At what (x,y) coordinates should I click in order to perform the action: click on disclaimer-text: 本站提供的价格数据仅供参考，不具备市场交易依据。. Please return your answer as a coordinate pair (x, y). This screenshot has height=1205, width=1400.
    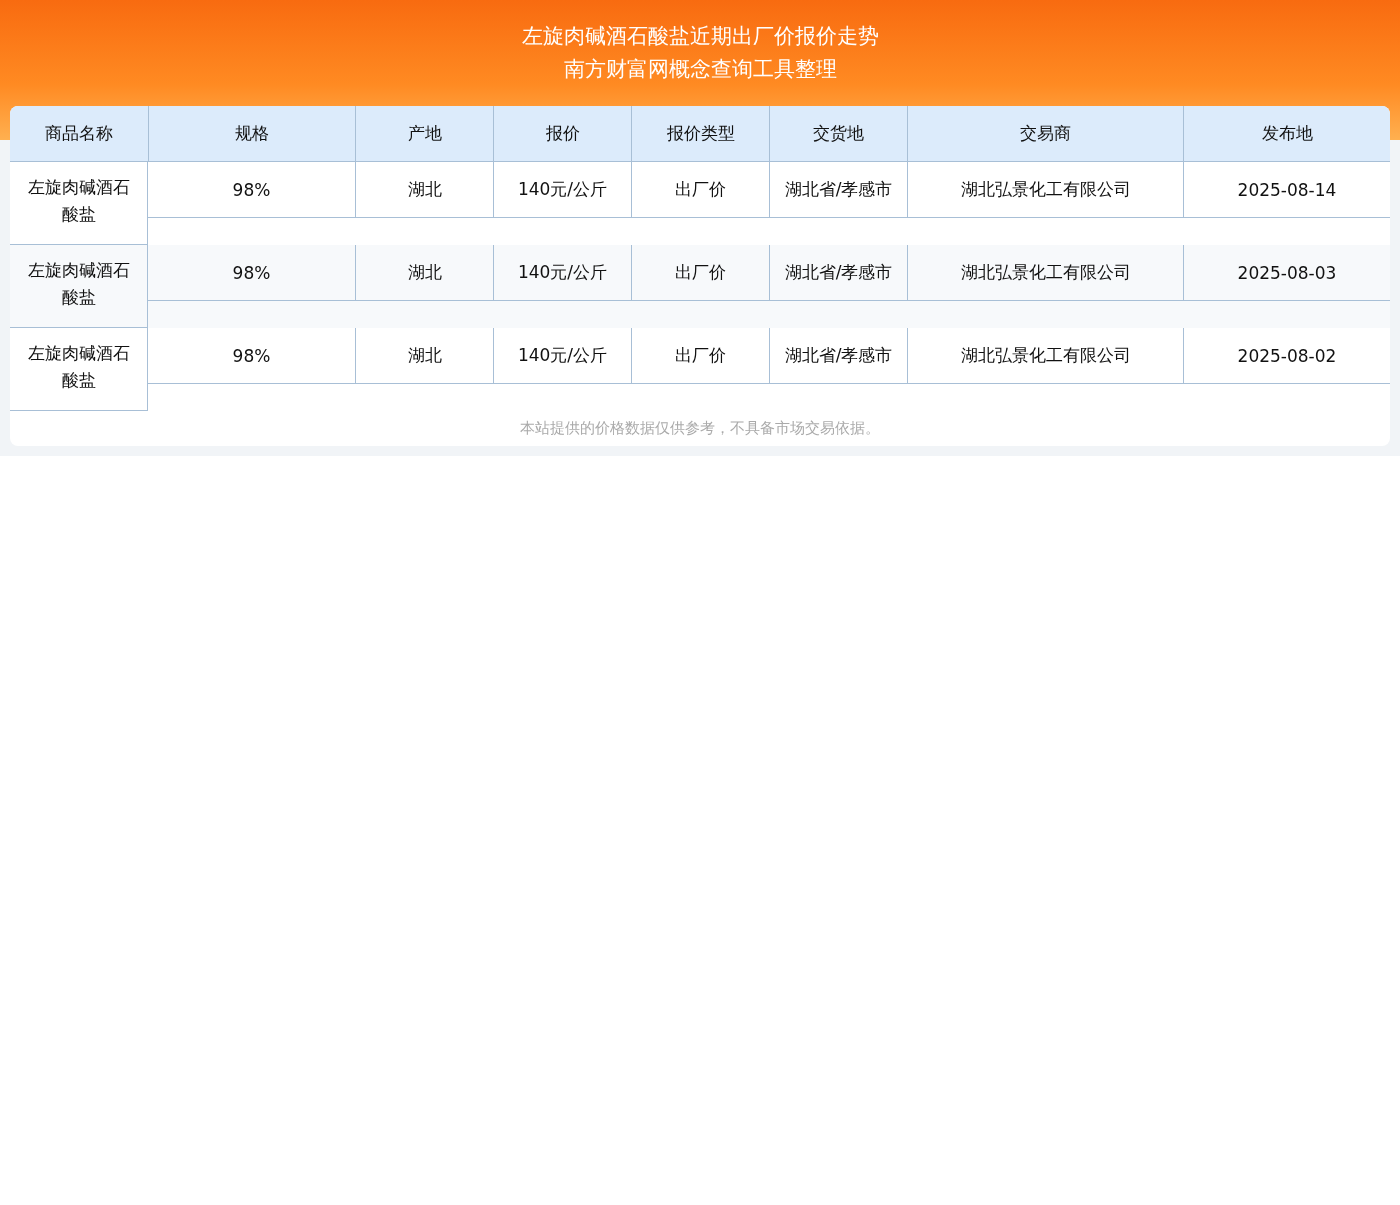
    Looking at the image, I should click on (700, 428).